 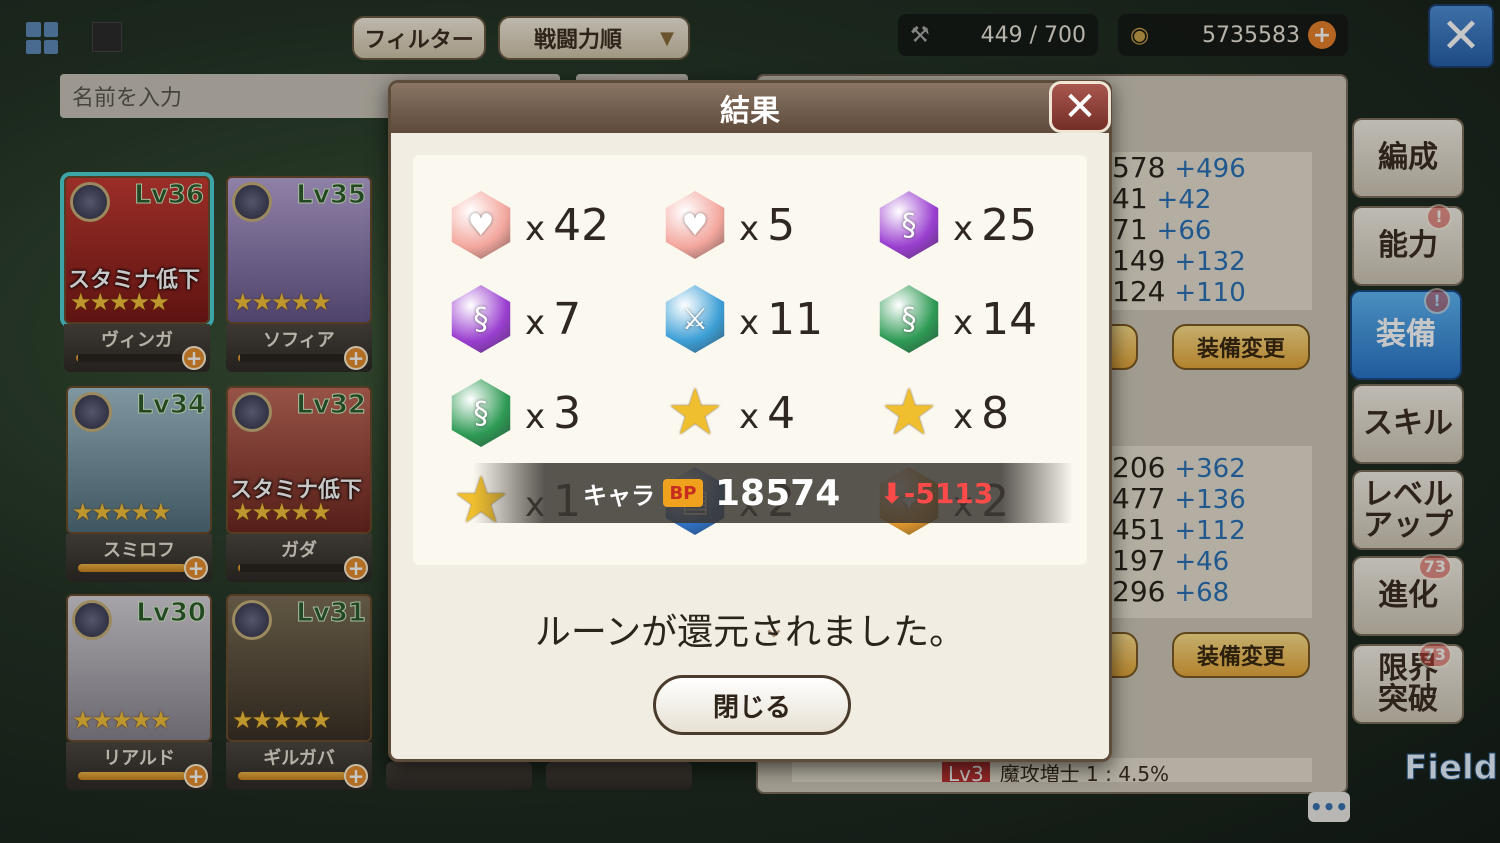 I want to click on reward-item: ⚔ x 11, so click(x=766, y=319).